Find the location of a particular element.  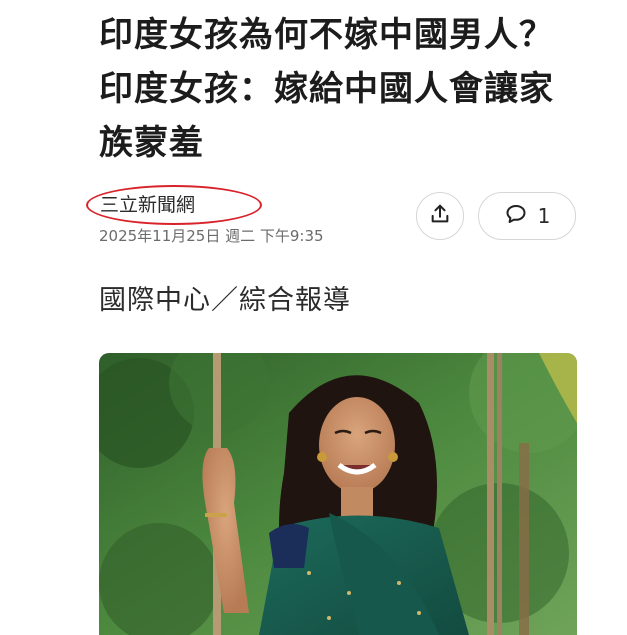

woman-face is located at coordinates (357, 445).